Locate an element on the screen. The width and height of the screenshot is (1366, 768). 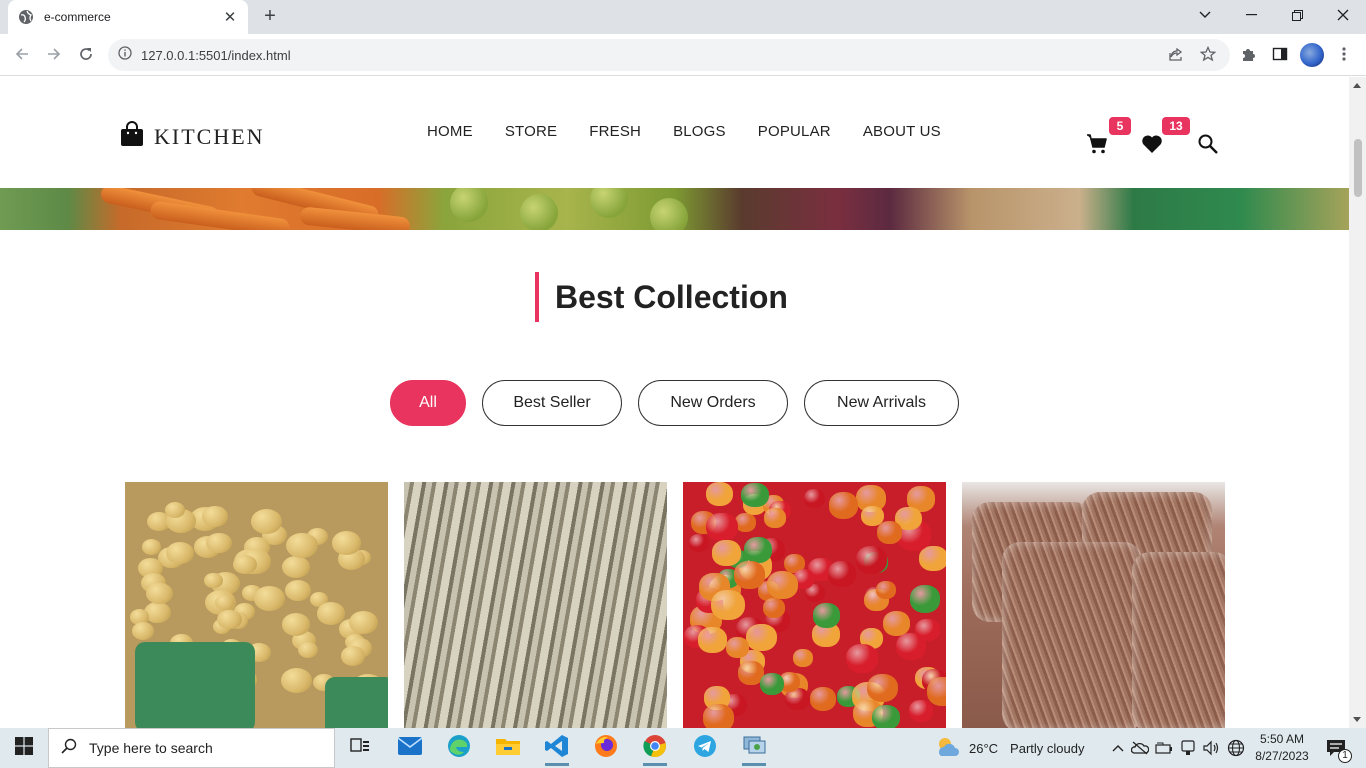
taskbar-search-box: Type here to search is located at coordinates (191, 748).